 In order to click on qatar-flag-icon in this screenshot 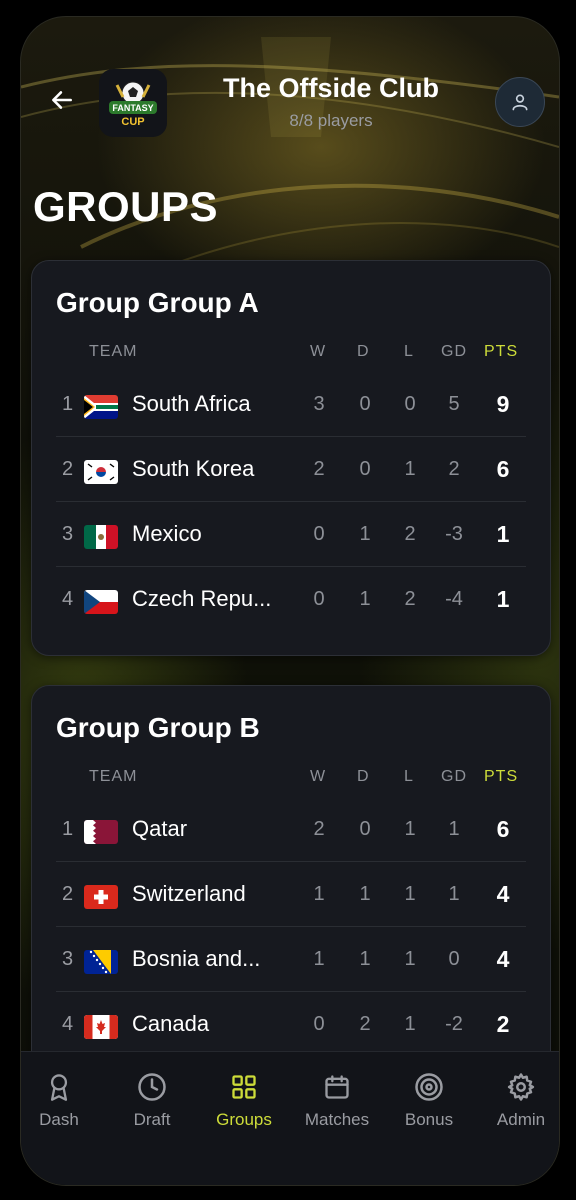, I will do `click(101, 832)`.